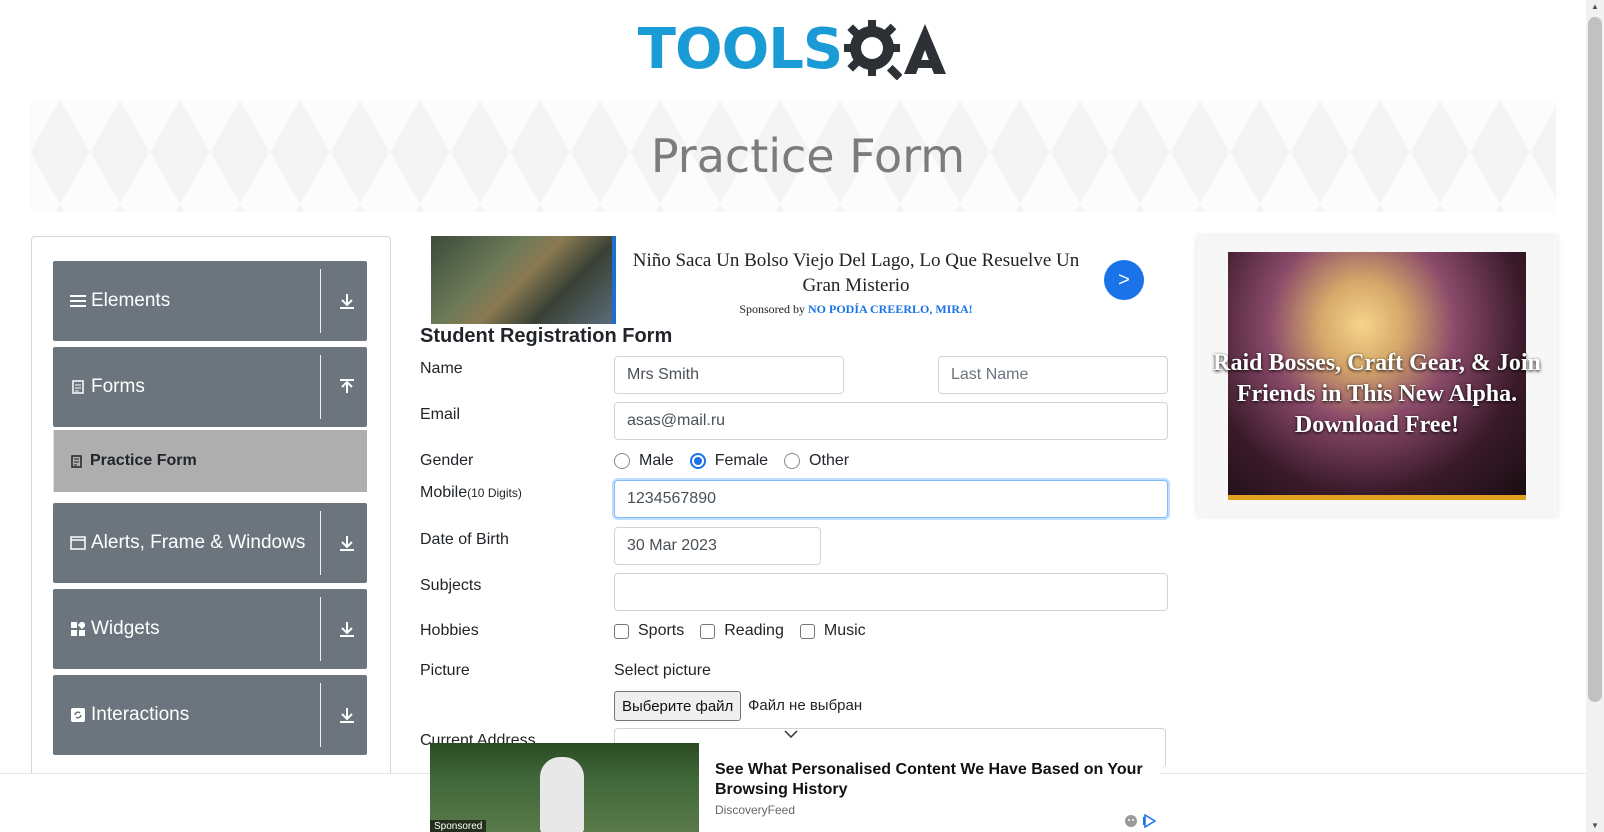 The height and width of the screenshot is (832, 1604). I want to click on mobile-label: Mobile(10 Digits), so click(471, 493).